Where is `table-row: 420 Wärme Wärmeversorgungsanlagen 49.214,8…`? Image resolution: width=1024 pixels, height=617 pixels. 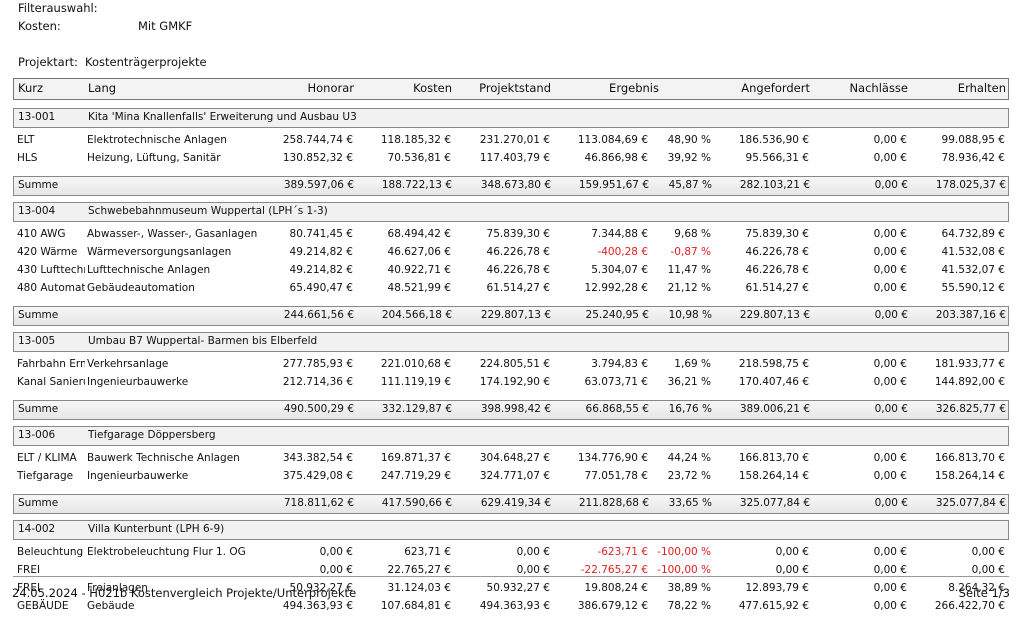 table-row: 420 Wärme Wärmeversorgungsanlagen 49.214,8… is located at coordinates (511, 252).